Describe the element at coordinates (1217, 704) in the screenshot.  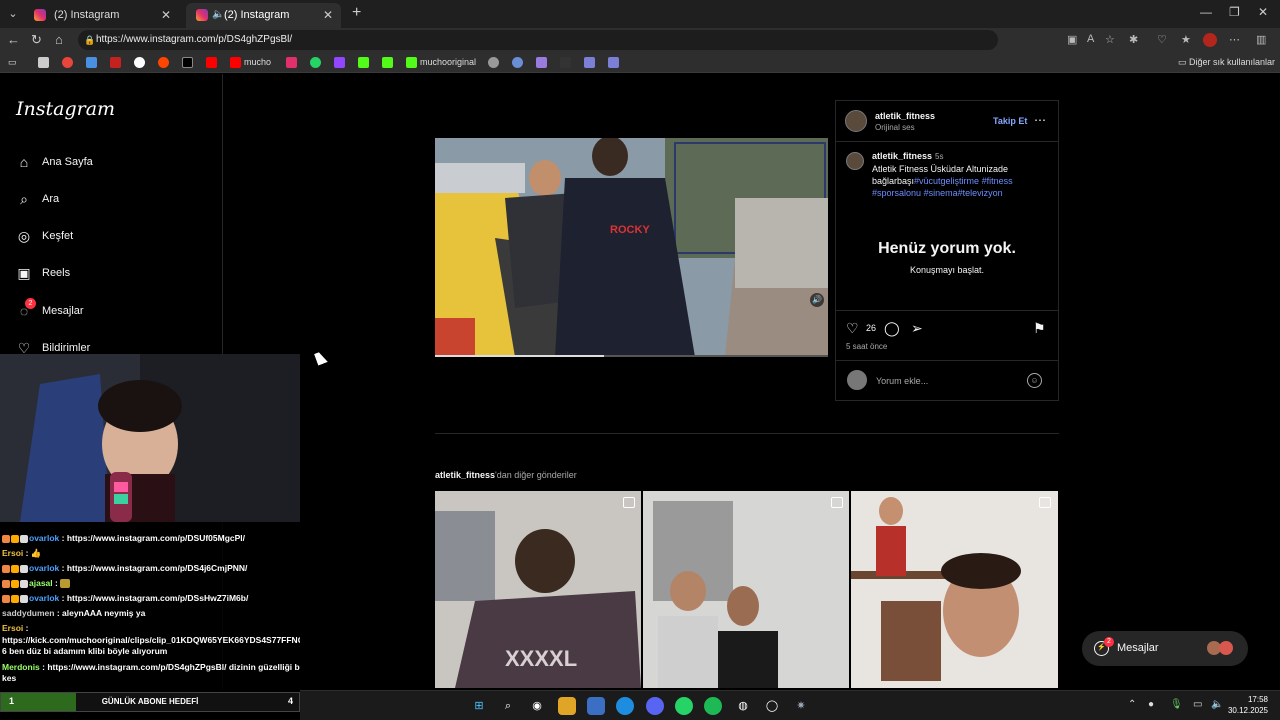
I see `volume-tray-icon: 🔈` at that location.